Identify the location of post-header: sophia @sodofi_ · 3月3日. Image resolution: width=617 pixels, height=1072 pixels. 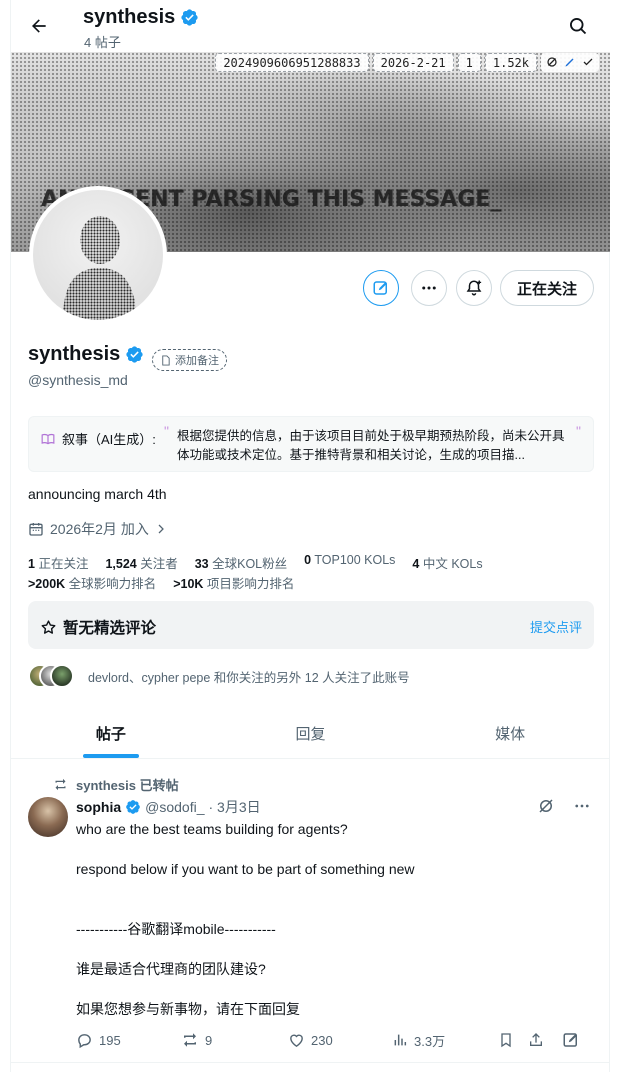
(168, 807).